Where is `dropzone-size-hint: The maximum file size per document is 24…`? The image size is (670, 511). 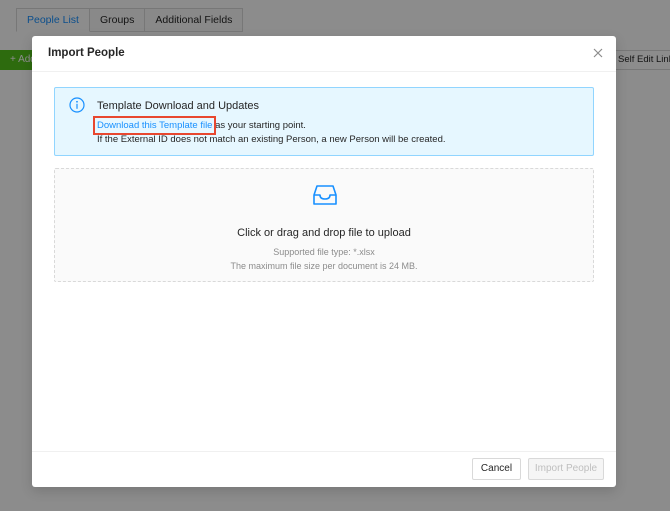
dropzone-size-hint: The maximum file size per document is 24… is located at coordinates (324, 266).